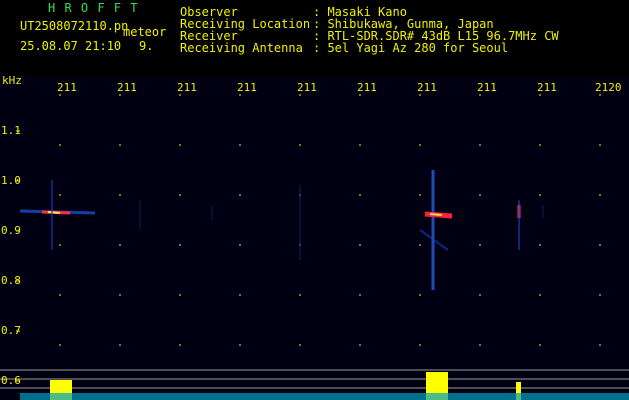 The width and height of the screenshot is (629, 400). What do you see at coordinates (71, 46) in the screenshot?
I see `date-time: 25.08.07 21:10` at bounding box center [71, 46].